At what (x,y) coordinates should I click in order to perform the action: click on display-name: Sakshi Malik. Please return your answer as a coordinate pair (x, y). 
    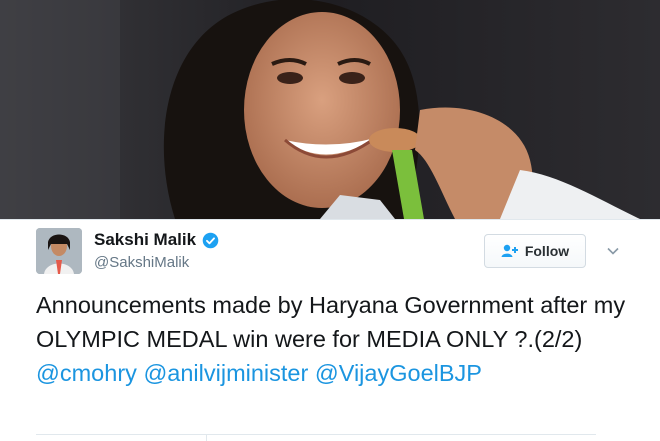
    Looking at the image, I should click on (145, 240).